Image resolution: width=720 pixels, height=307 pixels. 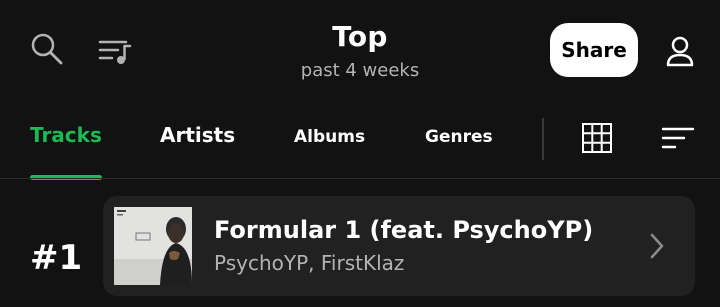 I want to click on sort-icon, so click(x=678, y=138).